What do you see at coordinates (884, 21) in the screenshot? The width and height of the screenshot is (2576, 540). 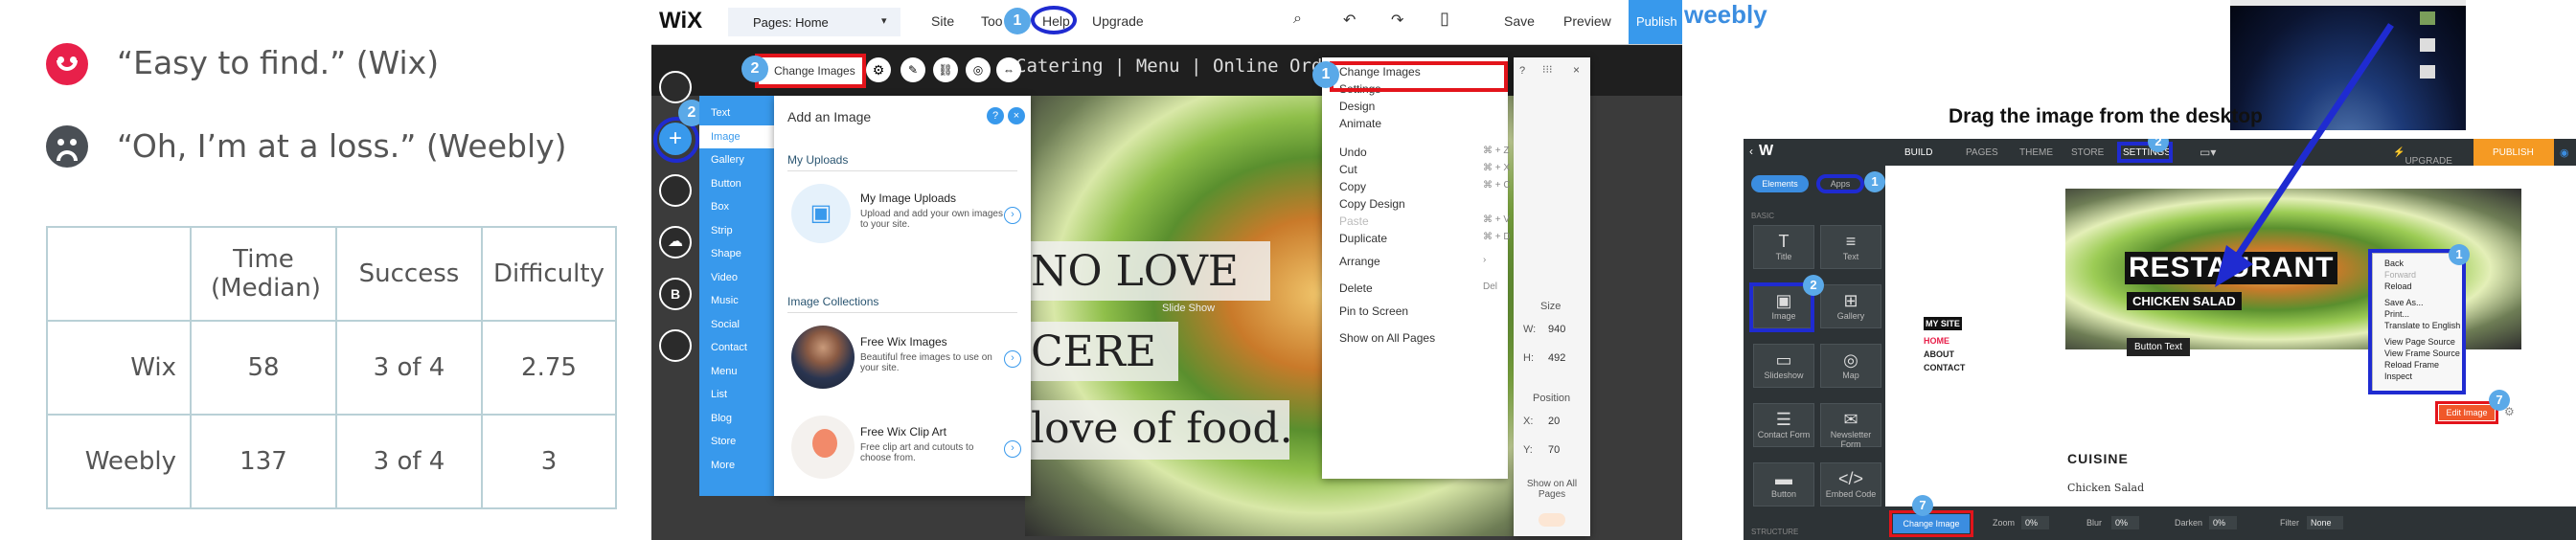 I see `chevron-down-icon: ▾` at bounding box center [884, 21].